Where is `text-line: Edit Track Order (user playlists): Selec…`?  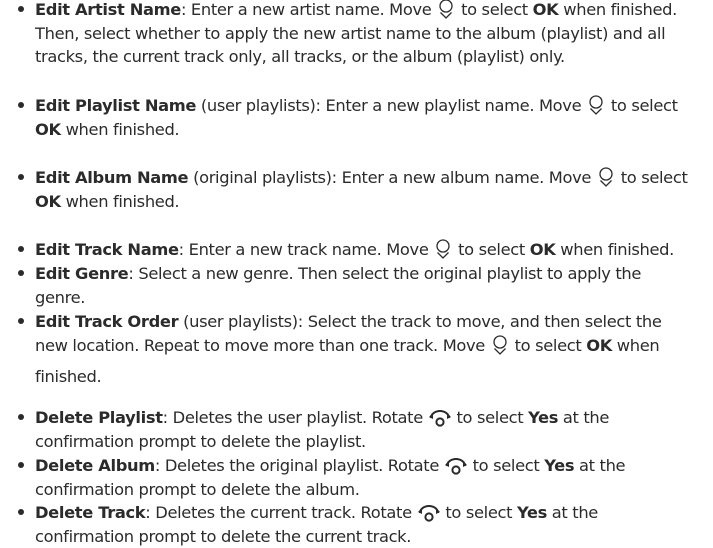
text-line: Edit Track Order (user playlists): Selec… is located at coordinates (372, 322).